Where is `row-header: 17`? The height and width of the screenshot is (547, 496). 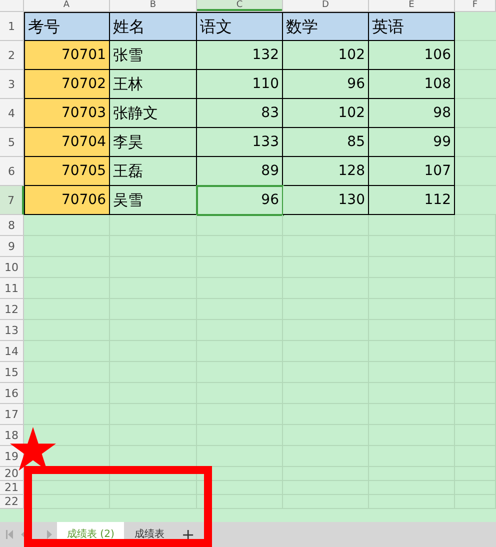 row-header: 17 is located at coordinates (12, 414).